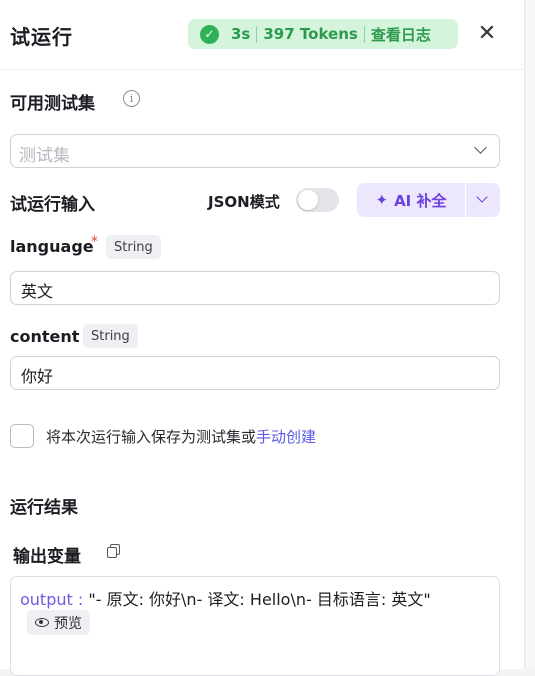  What do you see at coordinates (68, 623) in the screenshot?
I see `preview-label: 预览` at bounding box center [68, 623].